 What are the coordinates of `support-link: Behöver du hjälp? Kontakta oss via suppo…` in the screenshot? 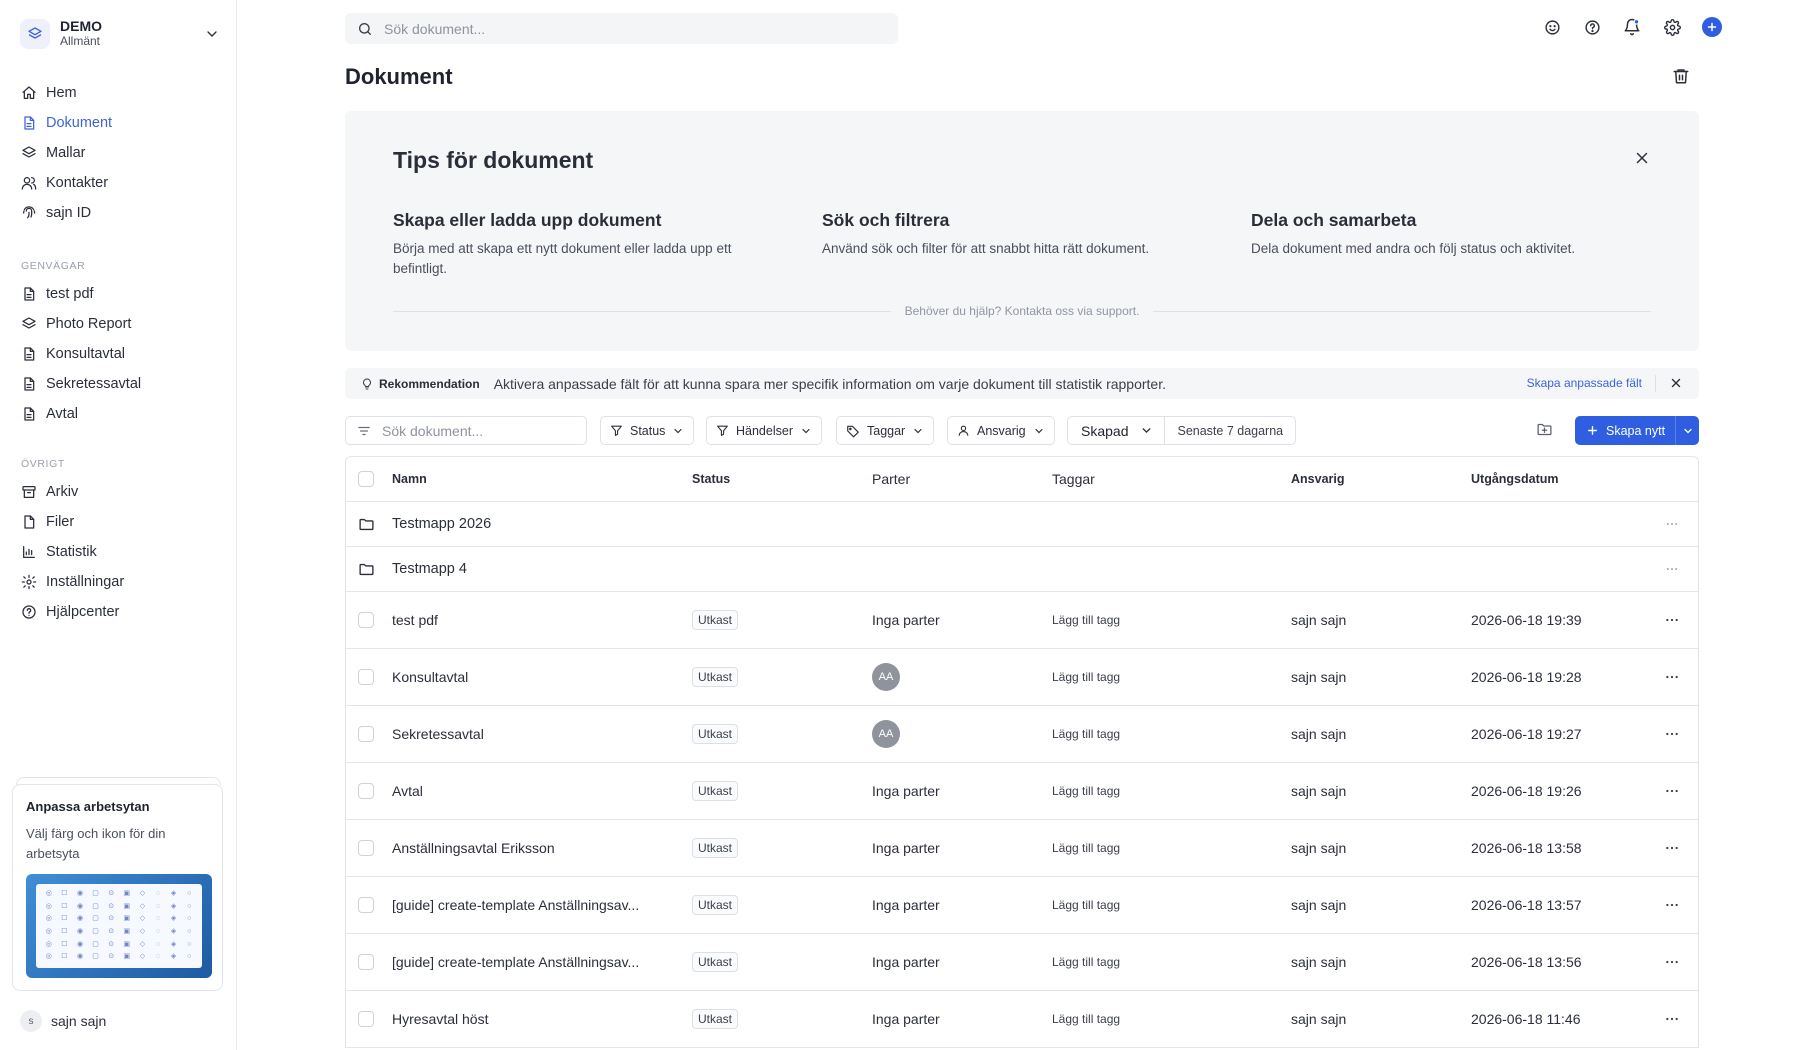 It's located at (1022, 311).